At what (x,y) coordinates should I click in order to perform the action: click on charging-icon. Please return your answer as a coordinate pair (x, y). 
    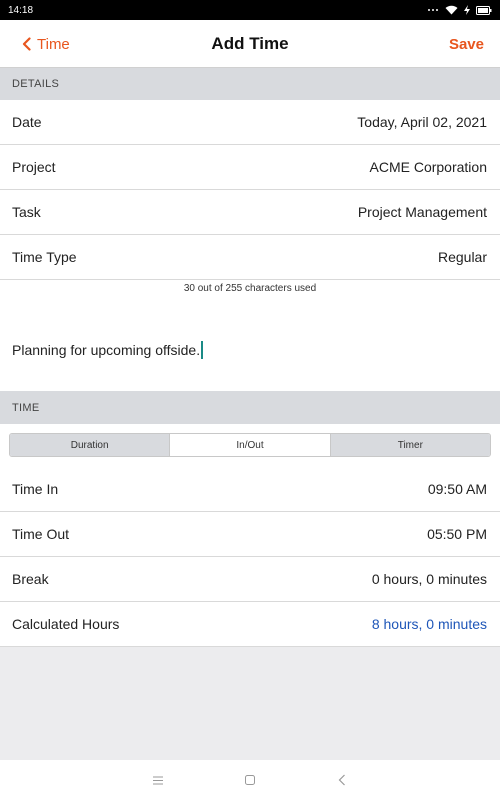
    Looking at the image, I should click on (467, 10).